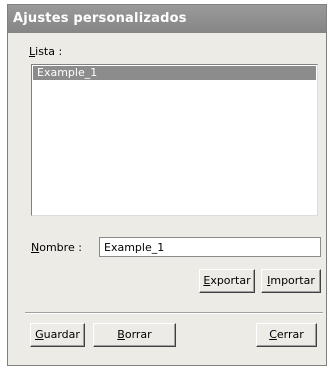  I want to click on separator, so click(174, 313).